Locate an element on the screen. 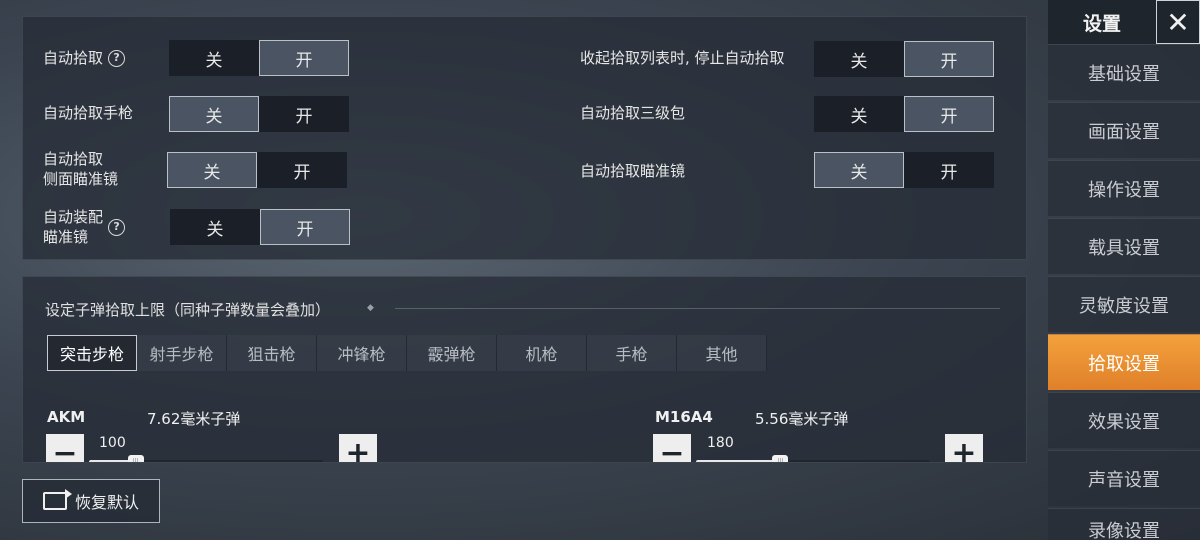  tab-machine-gun: 机枪 is located at coordinates (542, 353).